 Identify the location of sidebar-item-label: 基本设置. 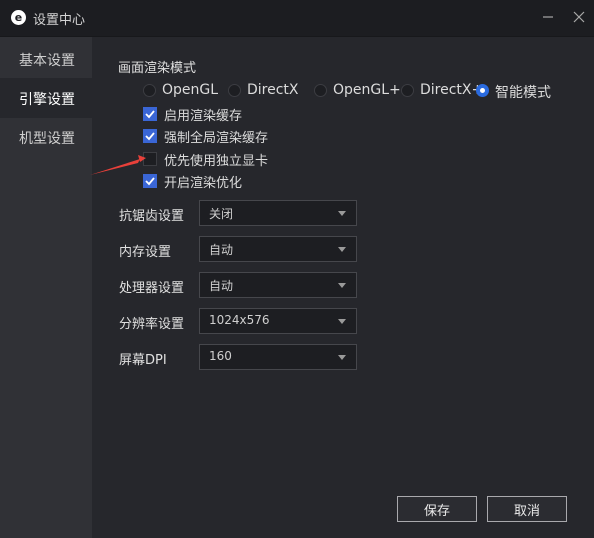
(47, 61).